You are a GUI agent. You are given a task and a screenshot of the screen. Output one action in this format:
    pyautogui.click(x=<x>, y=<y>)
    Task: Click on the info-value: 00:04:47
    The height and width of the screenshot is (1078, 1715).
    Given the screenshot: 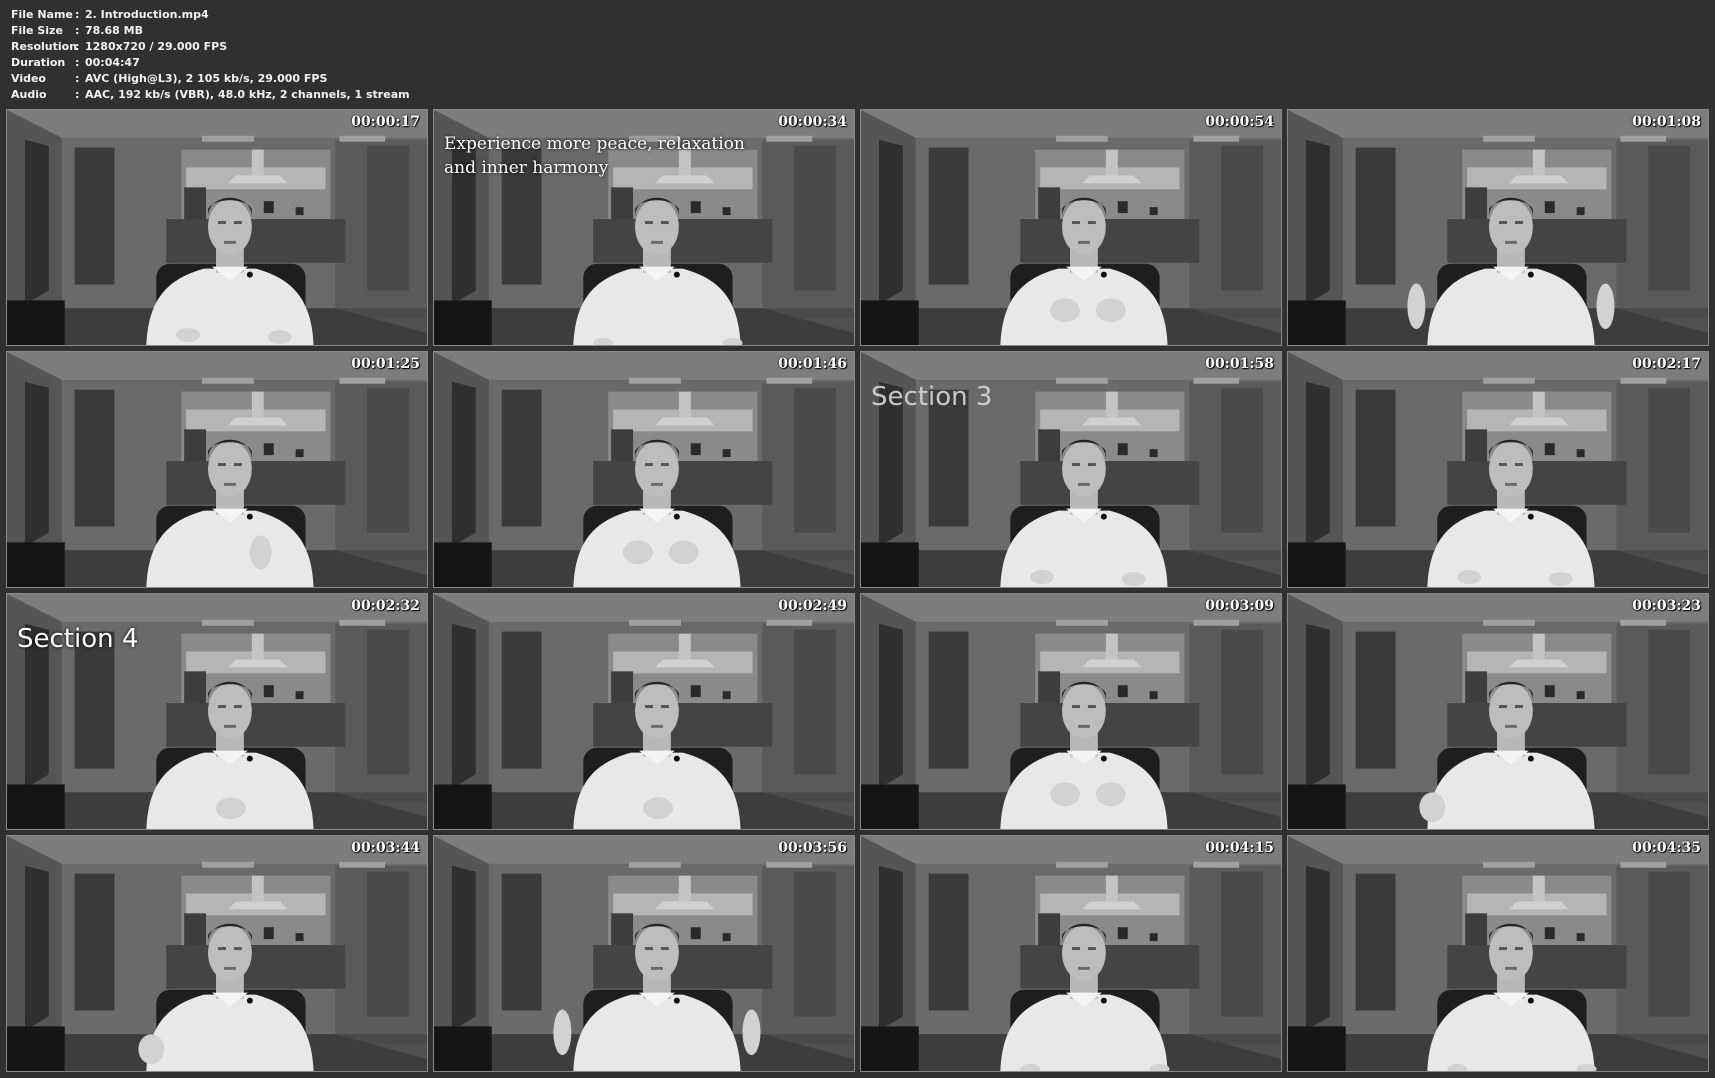 What is the action you would take?
    pyautogui.click(x=112, y=62)
    